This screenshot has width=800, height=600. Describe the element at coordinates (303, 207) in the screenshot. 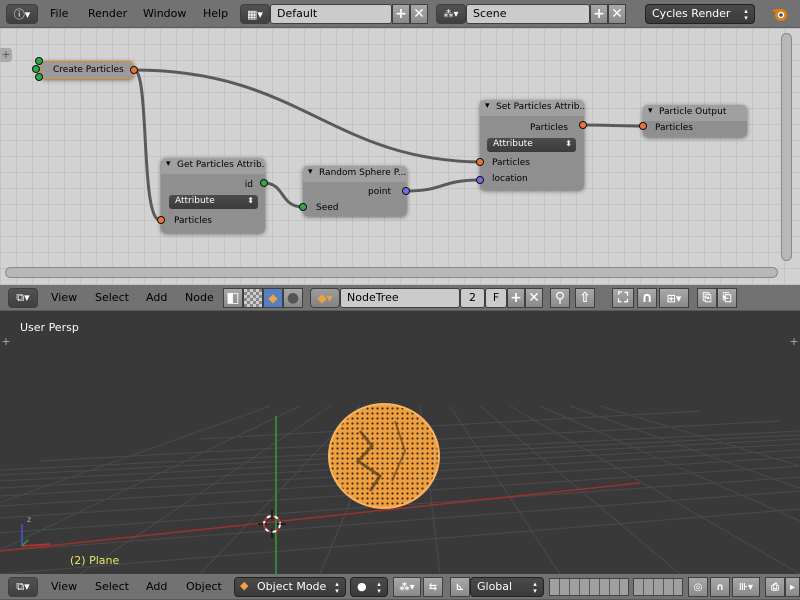

I see `socket-input-seed` at that location.